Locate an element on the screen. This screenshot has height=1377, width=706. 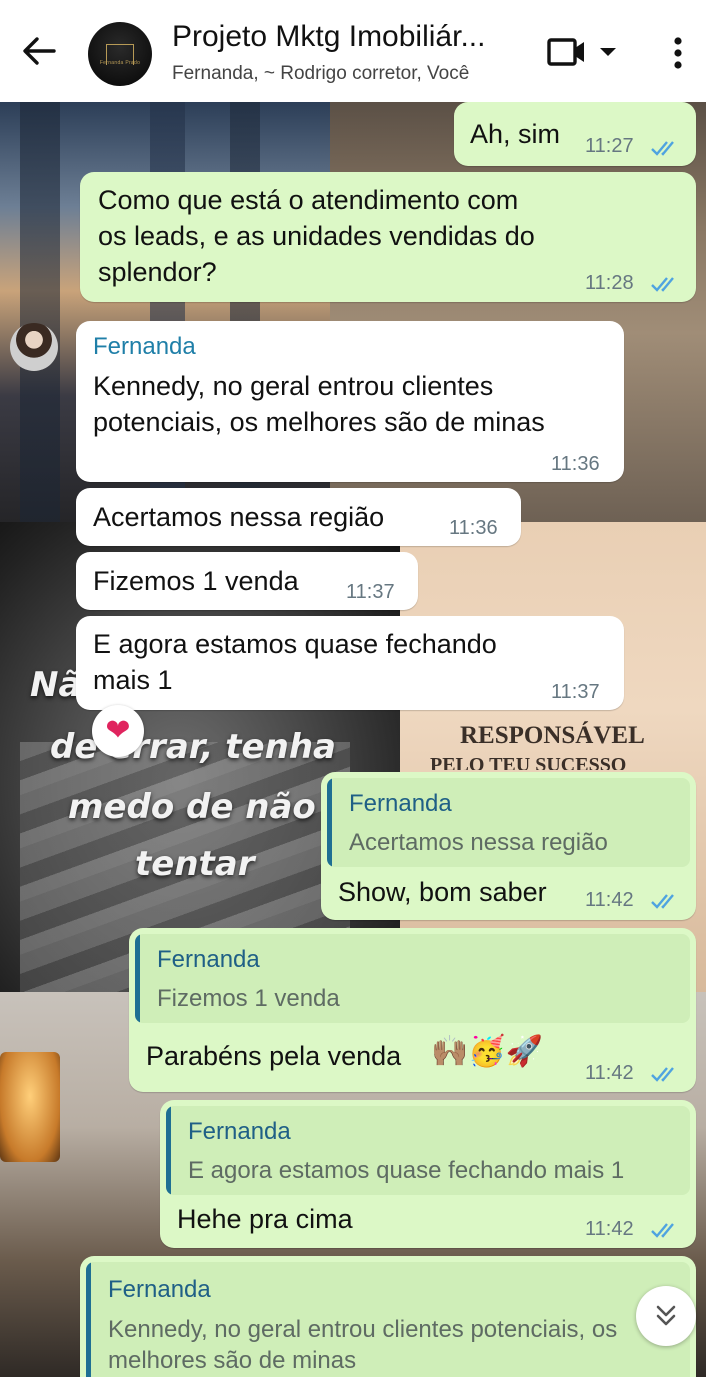
dropdown-caret-icon is located at coordinates (608, 52).